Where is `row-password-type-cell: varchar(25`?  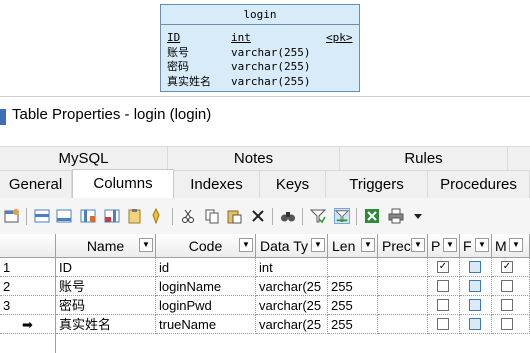
row-password-type-cell: varchar(25 is located at coordinates (292, 305).